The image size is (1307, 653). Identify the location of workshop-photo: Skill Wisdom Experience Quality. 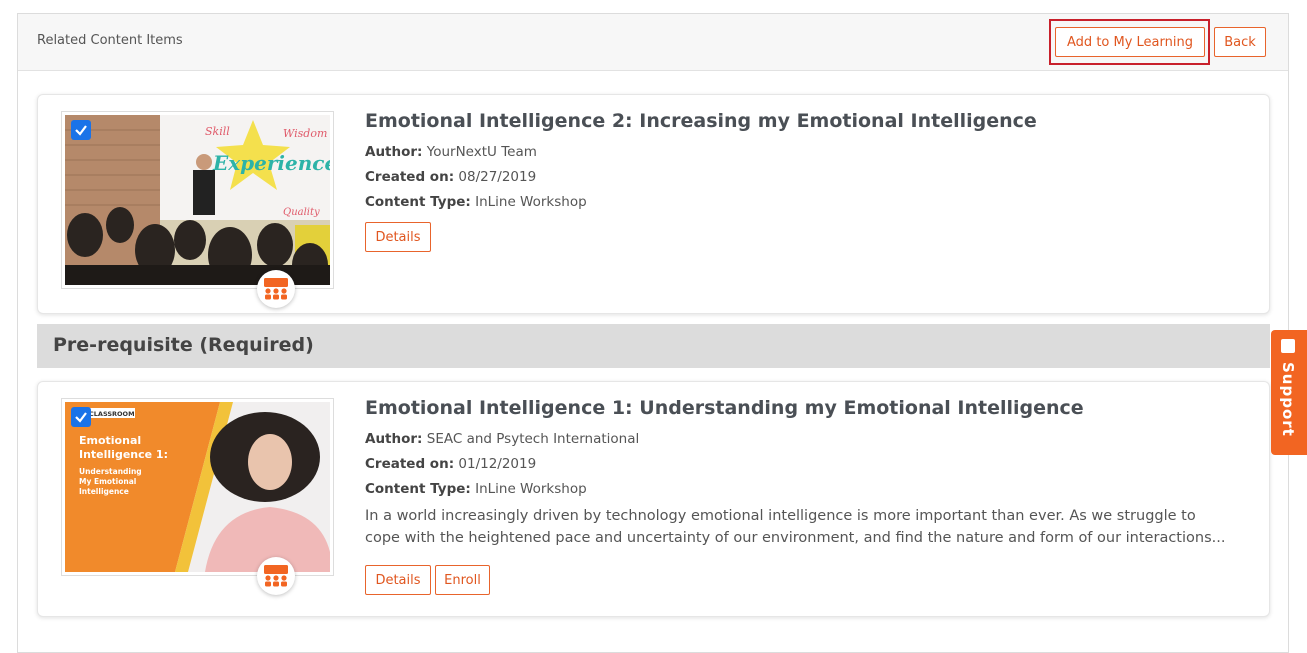
(197, 200).